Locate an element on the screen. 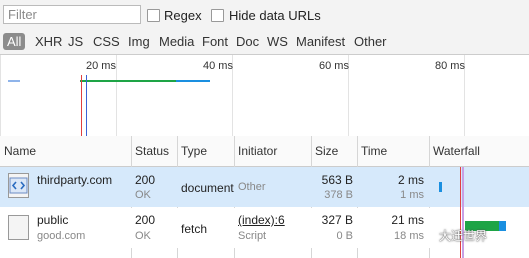 The width and height of the screenshot is (529, 258). overview-tick-label: 60 ms is located at coordinates (334, 66).